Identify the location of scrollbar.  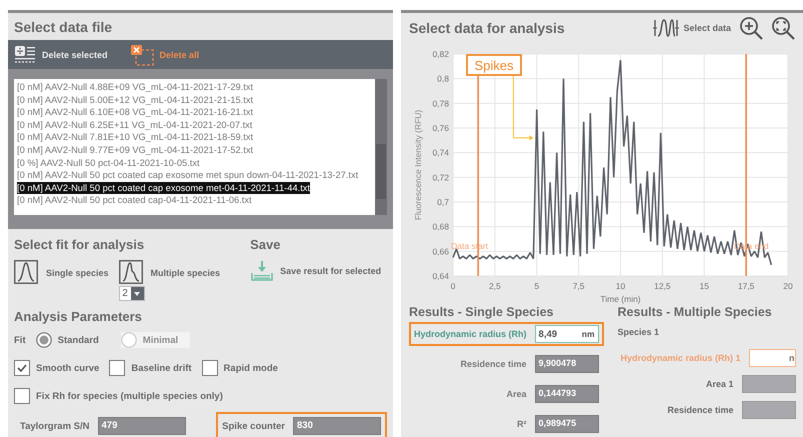
(381, 147).